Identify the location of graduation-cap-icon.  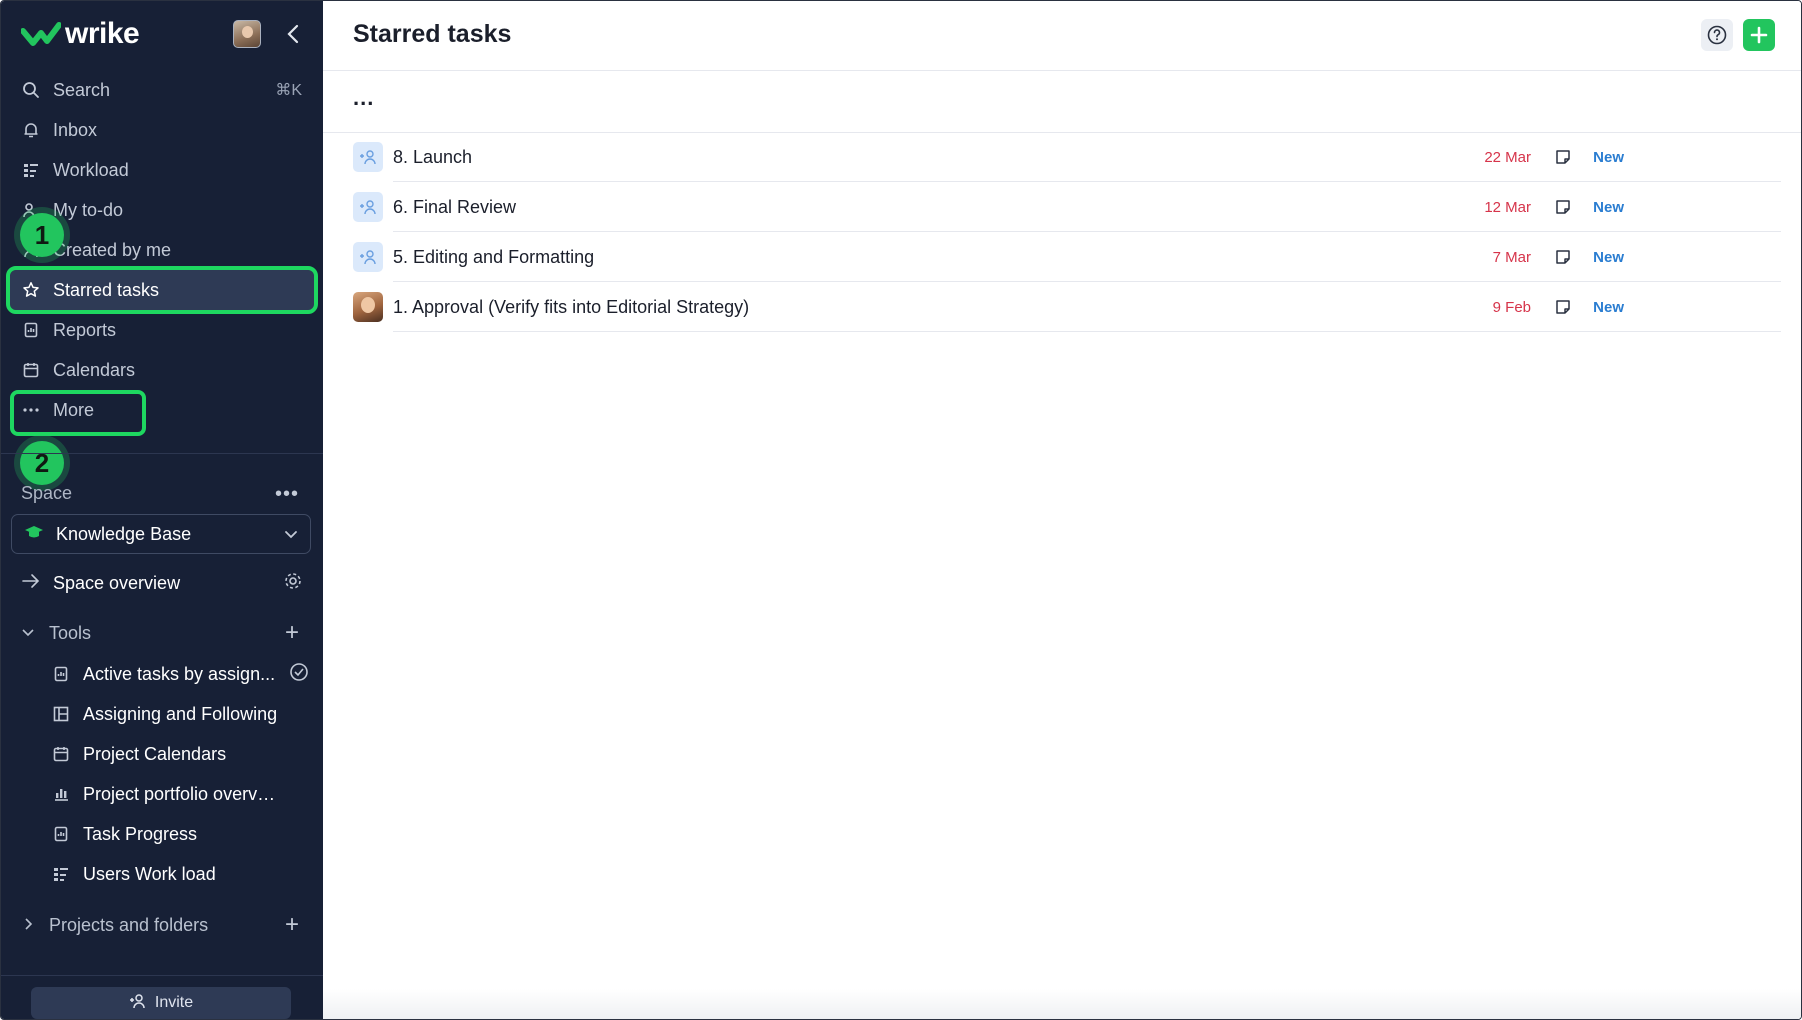
(34, 534).